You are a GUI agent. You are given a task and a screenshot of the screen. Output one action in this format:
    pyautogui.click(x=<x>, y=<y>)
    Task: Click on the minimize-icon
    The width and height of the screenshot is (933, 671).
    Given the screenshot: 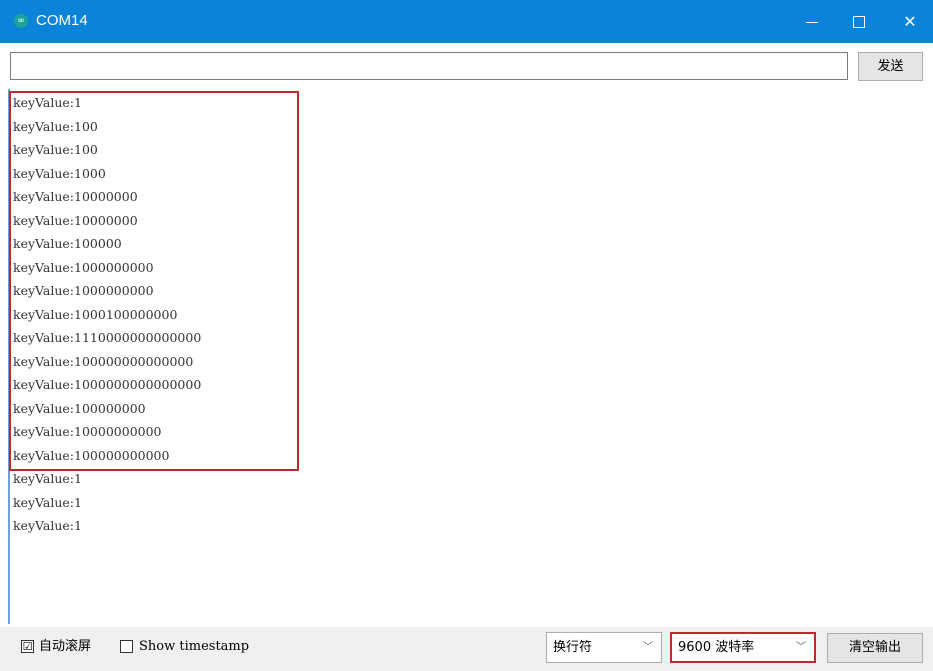 What is the action you would take?
    pyautogui.click(x=812, y=22)
    